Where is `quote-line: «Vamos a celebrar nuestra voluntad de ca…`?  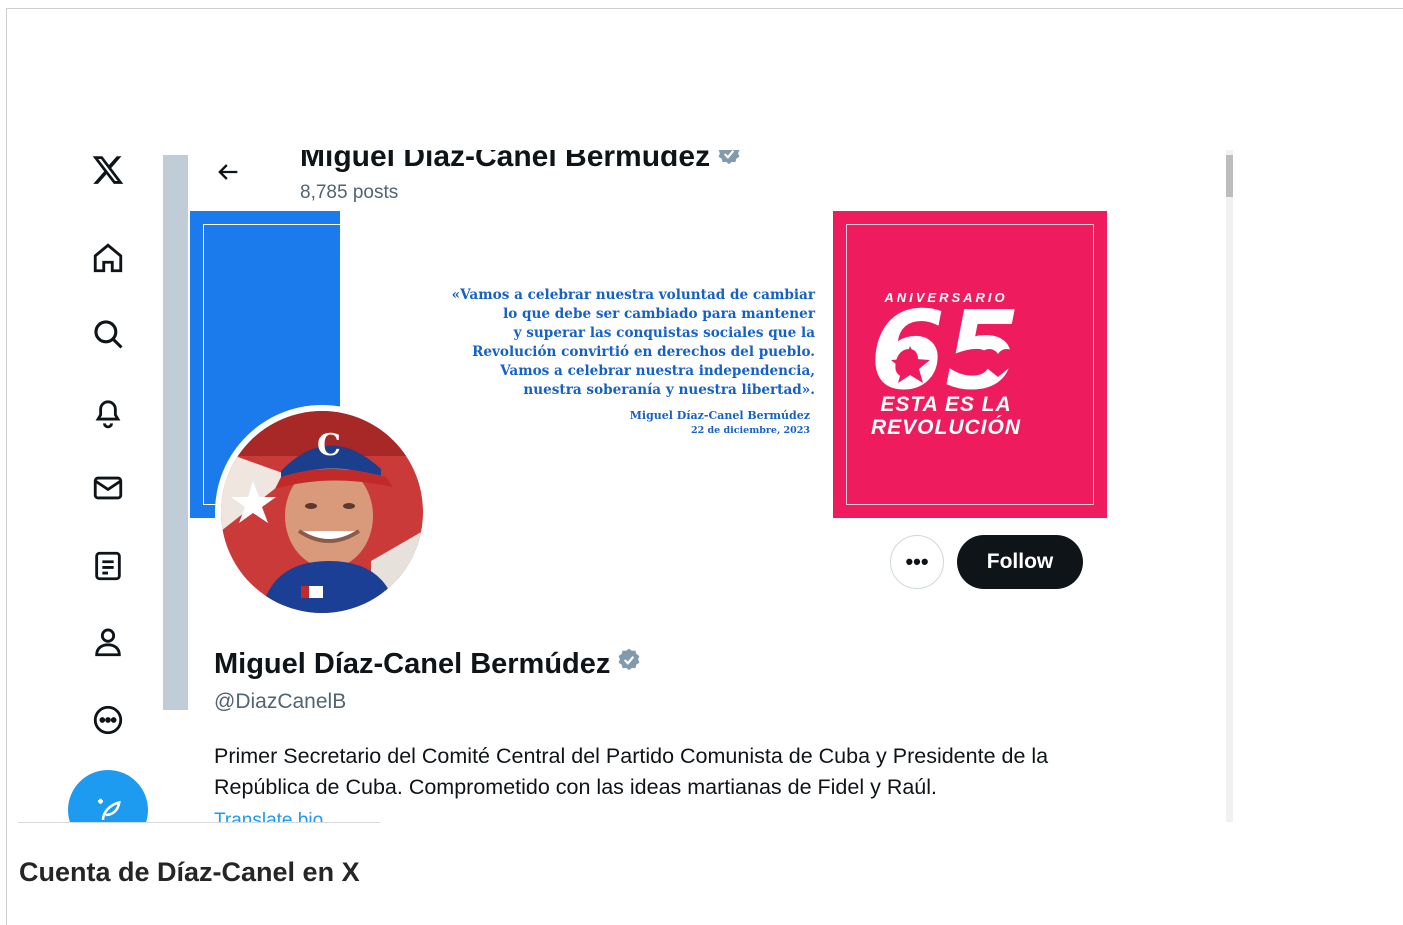
quote-line: «Vamos a celebrar nuestra voluntad de ca… is located at coordinates (633, 295).